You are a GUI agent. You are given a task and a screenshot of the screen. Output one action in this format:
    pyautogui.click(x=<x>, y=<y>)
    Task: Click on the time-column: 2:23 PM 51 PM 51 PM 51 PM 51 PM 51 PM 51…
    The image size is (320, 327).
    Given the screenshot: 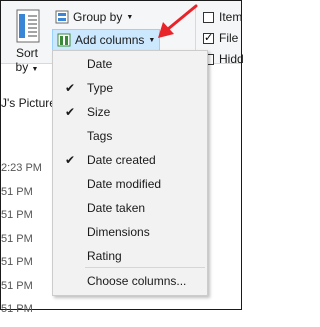 What is the action you would take?
    pyautogui.click(x=21, y=244)
    